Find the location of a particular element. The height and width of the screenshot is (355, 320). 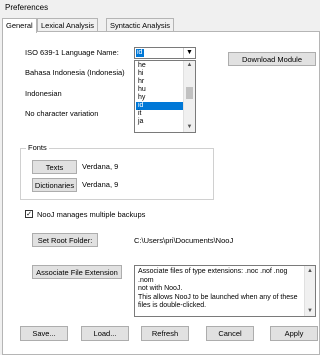

dictionaries-font-button: Dictionaries is located at coordinates (54, 185).